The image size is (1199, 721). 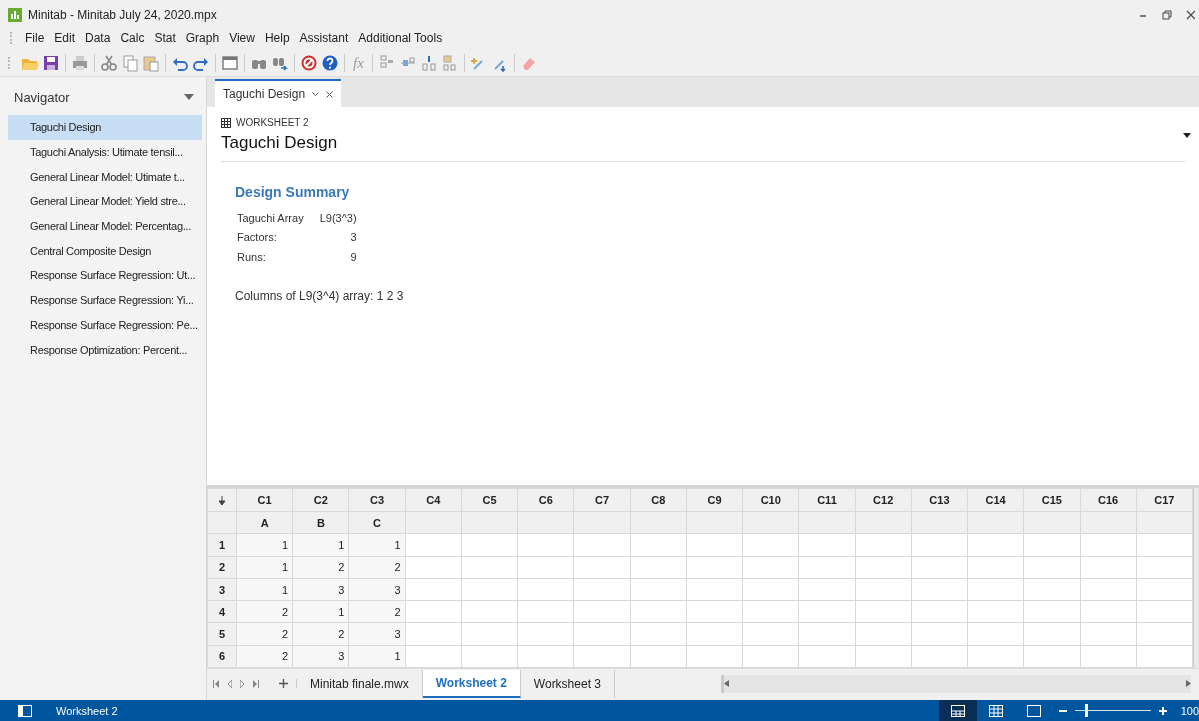 What do you see at coordinates (400, 38) in the screenshot?
I see `menu-item: Additional Tools` at bounding box center [400, 38].